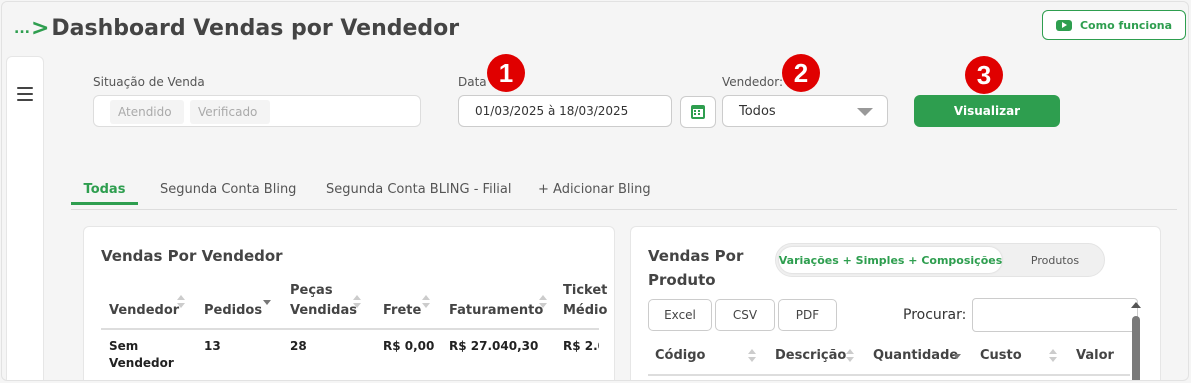  What do you see at coordinates (350, 380) in the screenshot?
I see `table-row-divider` at bounding box center [350, 380].